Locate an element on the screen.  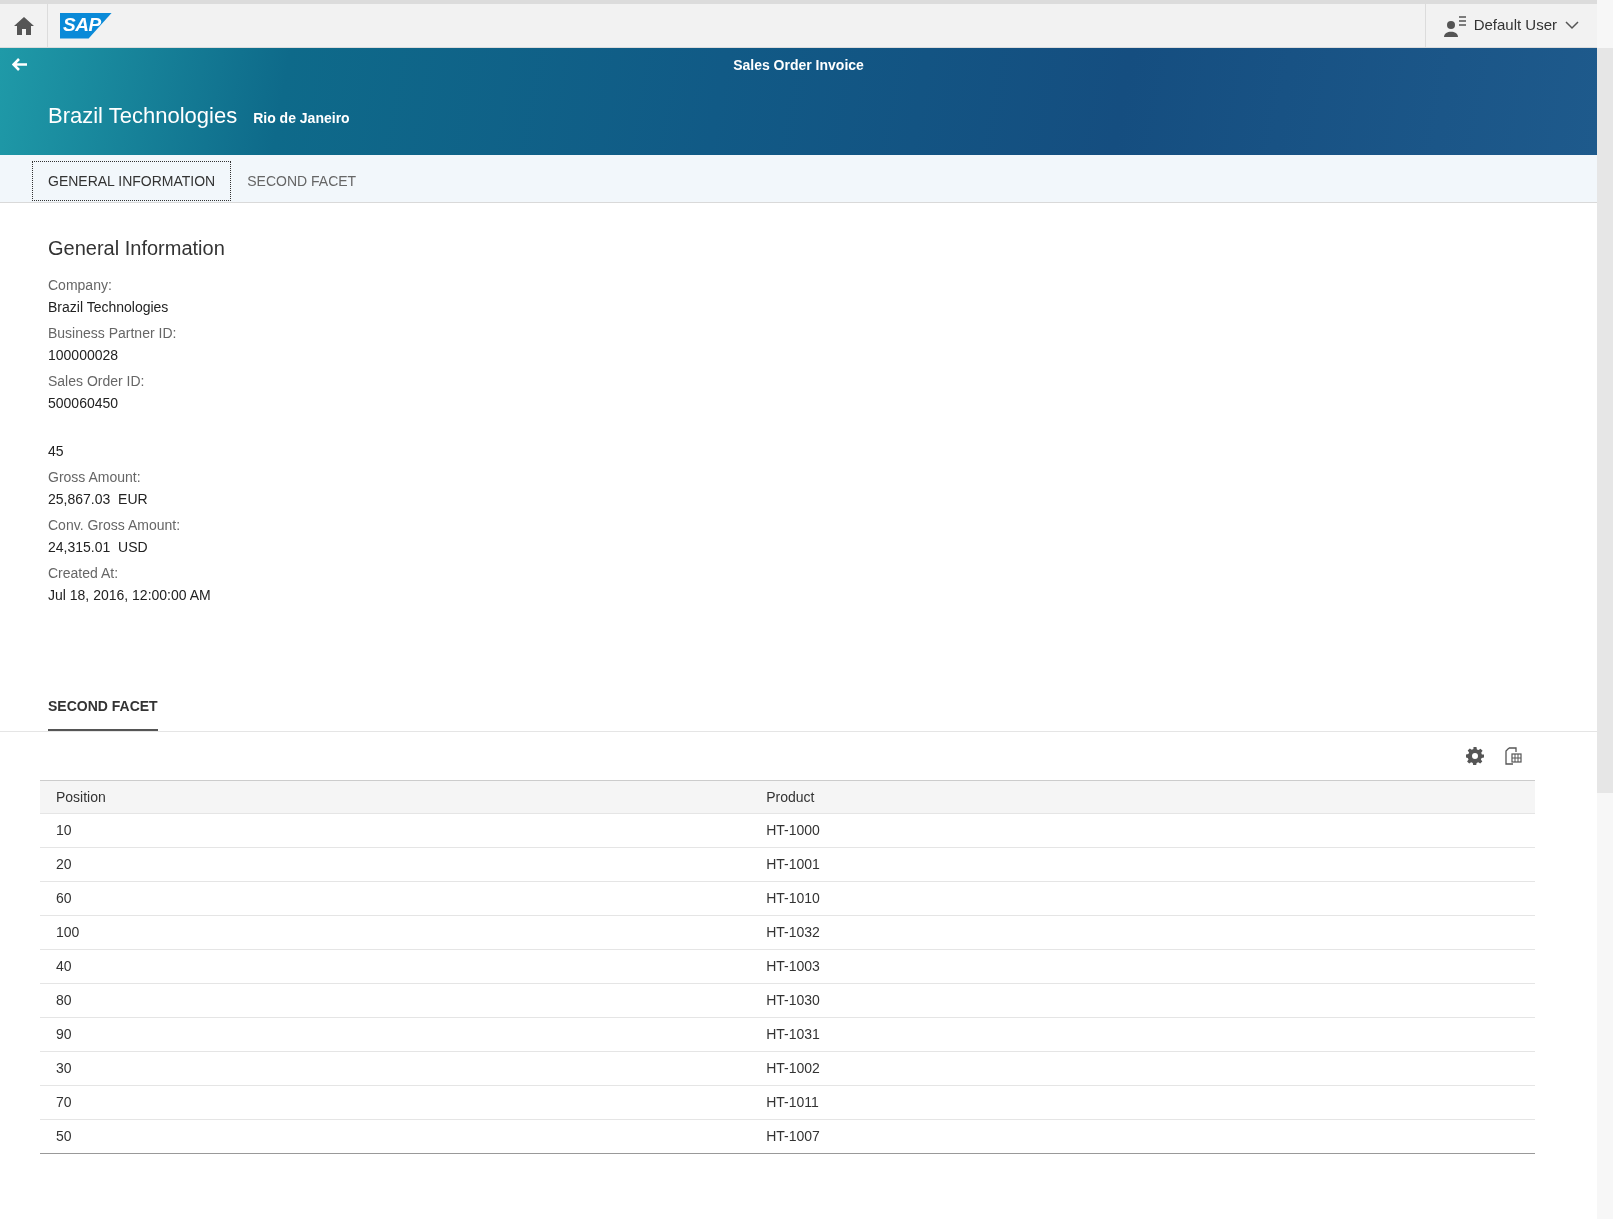
section-tab-title: SECOND FACET is located at coordinates (103, 713).